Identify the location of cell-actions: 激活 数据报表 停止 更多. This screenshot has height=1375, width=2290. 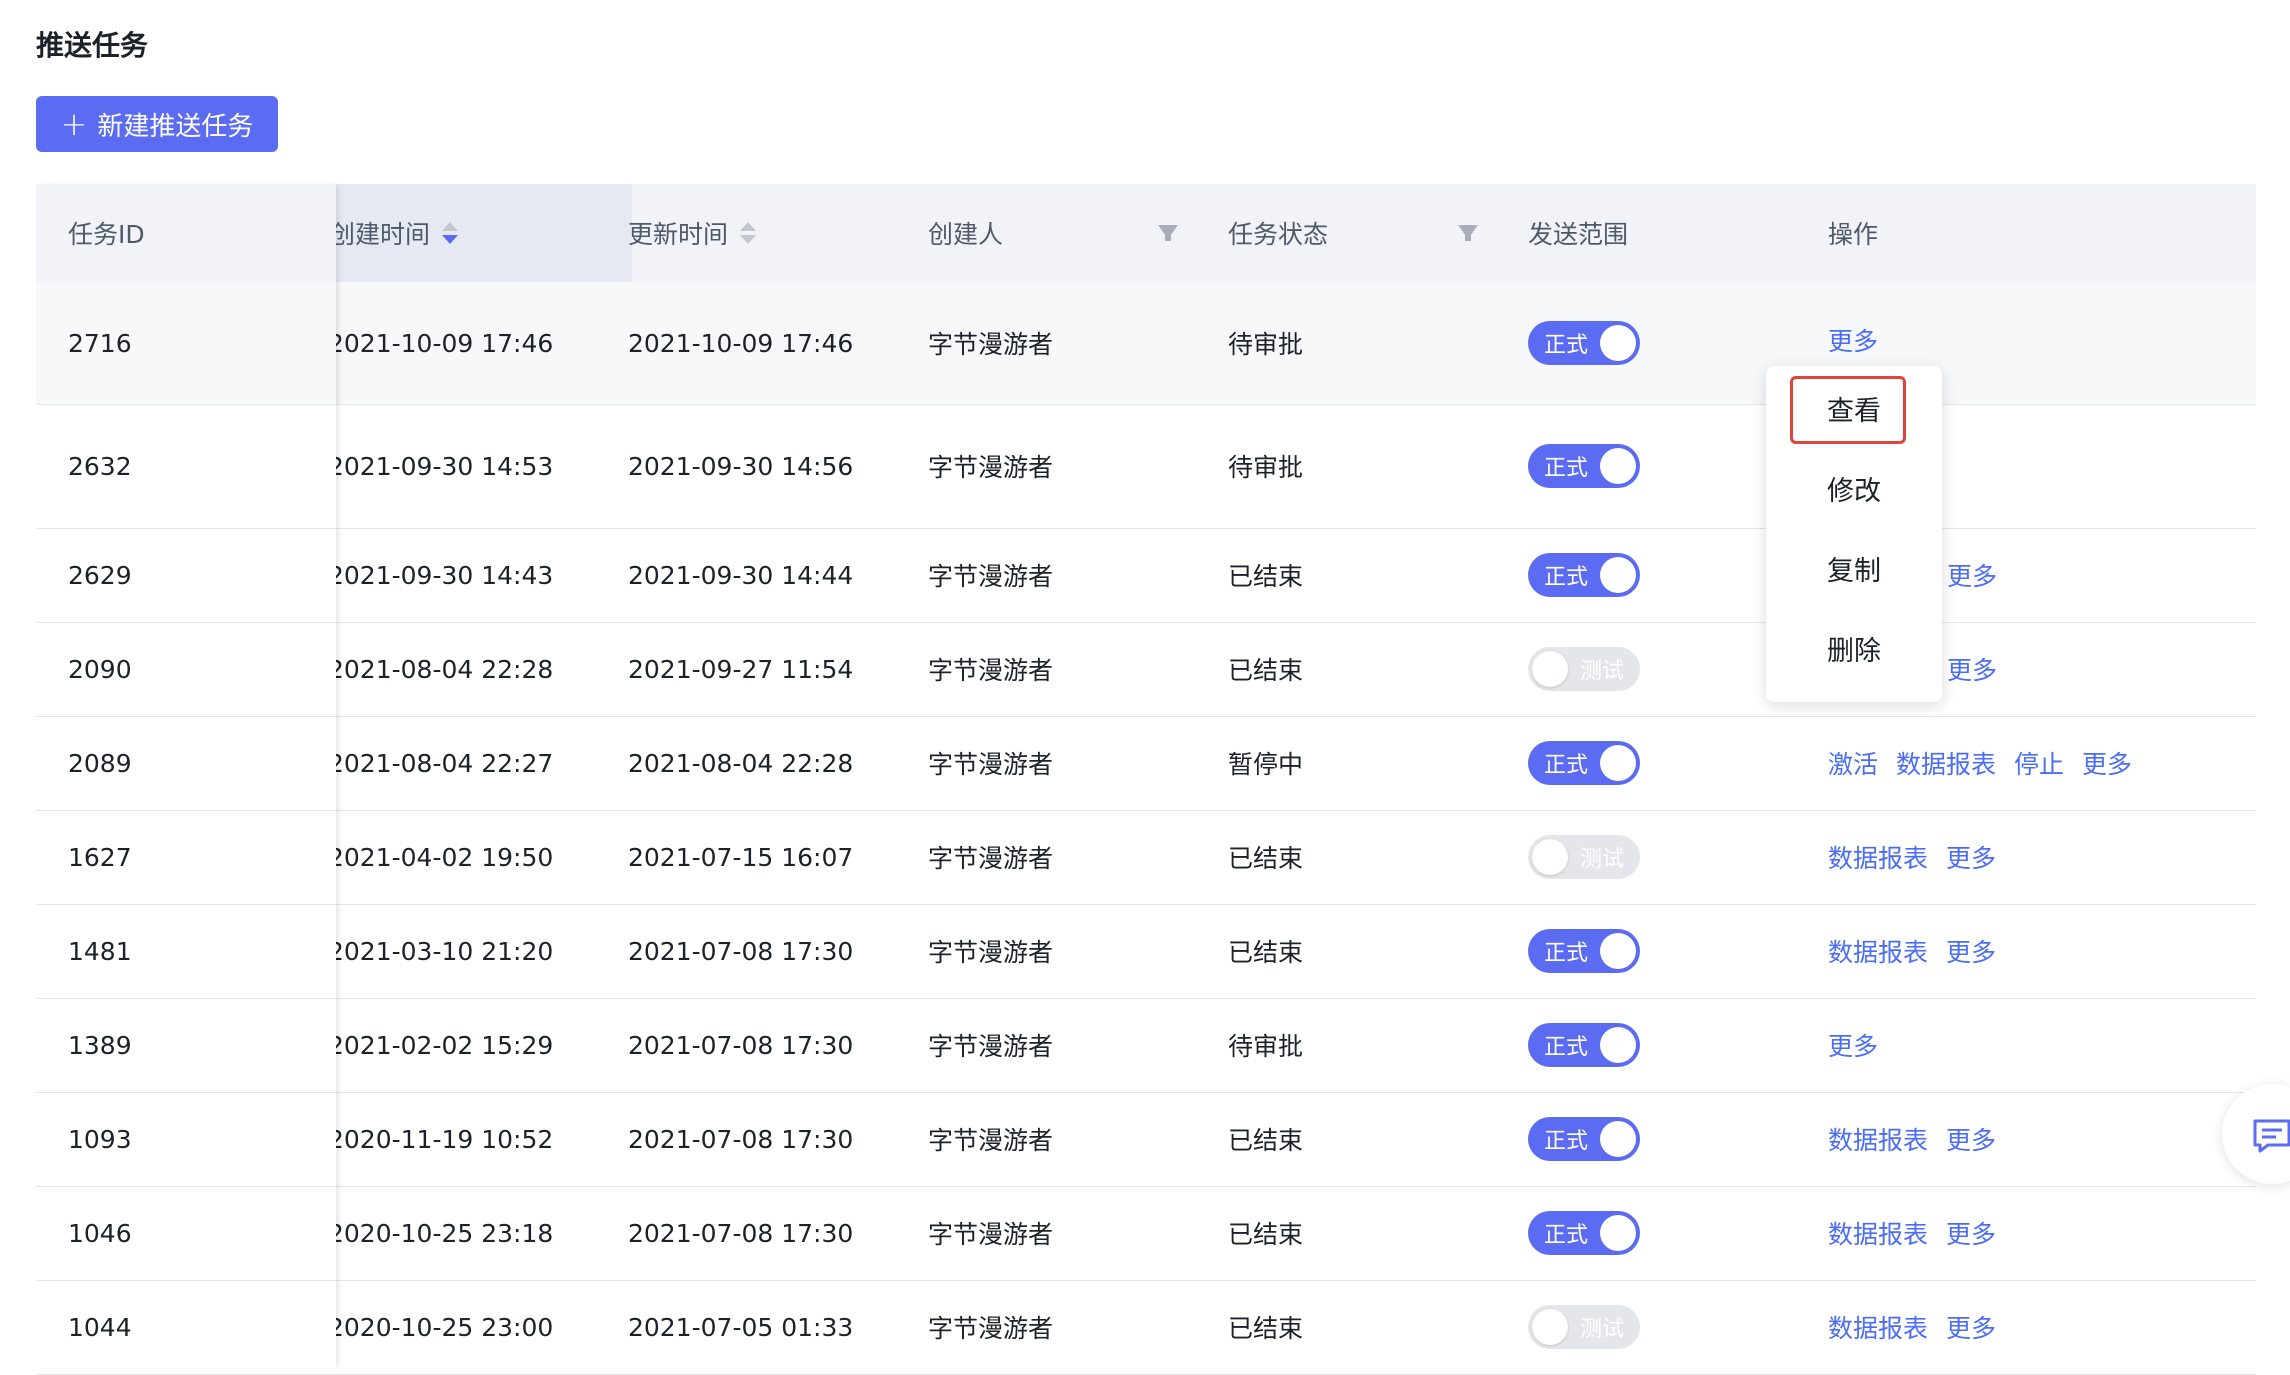
(1989, 763).